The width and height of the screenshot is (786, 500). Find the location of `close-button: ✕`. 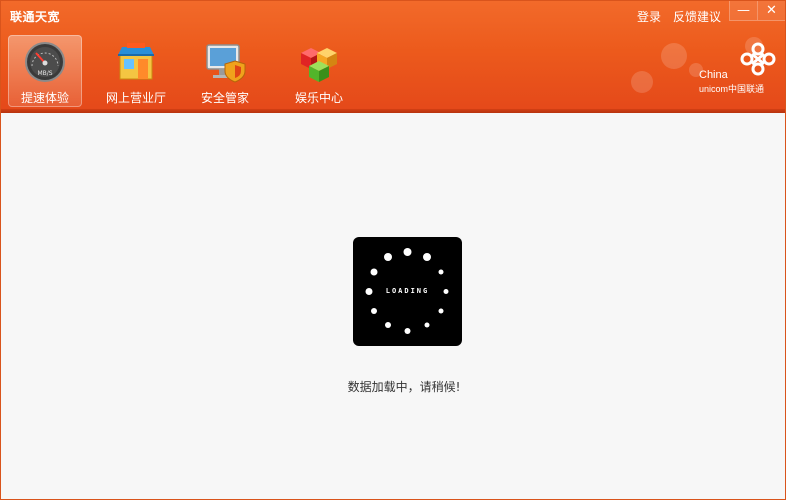

close-button: ✕ is located at coordinates (771, 11).